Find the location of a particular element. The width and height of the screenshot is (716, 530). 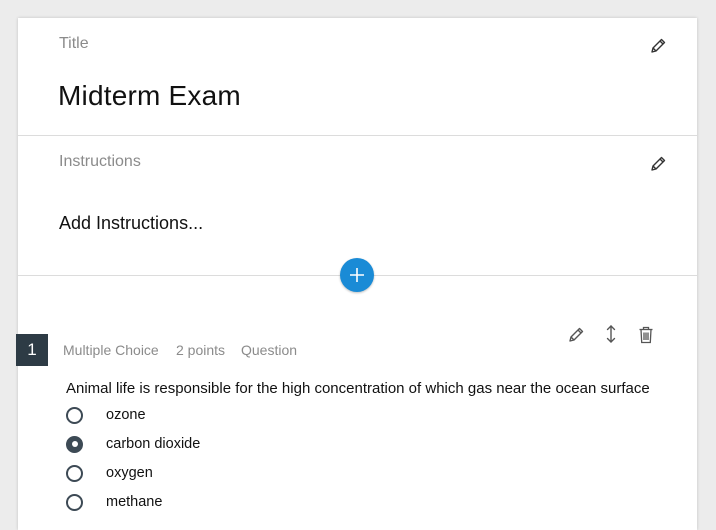

add-item-button is located at coordinates (357, 275).